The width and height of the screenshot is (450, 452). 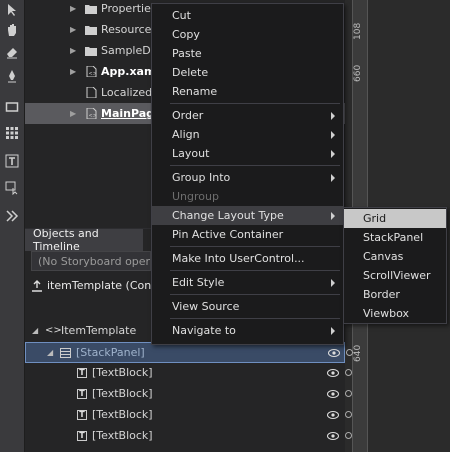 What do you see at coordinates (247, 91) in the screenshot?
I see `menu-item-rename: Rename` at bounding box center [247, 91].